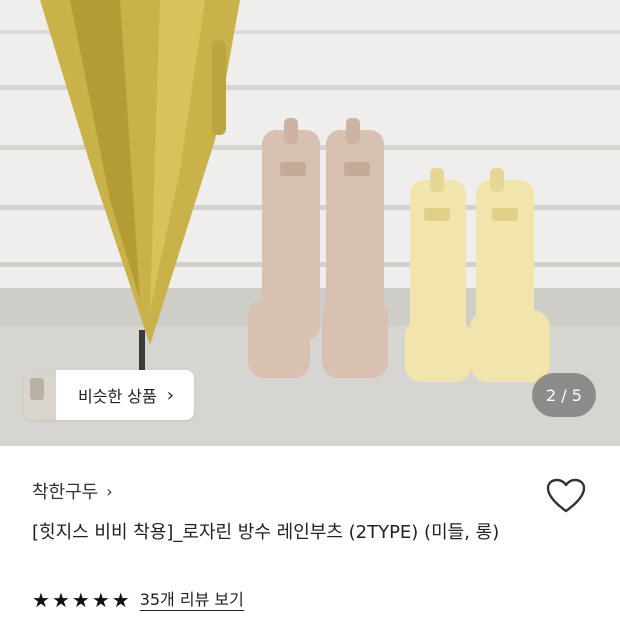 This screenshot has width=620, height=620. Describe the element at coordinates (65, 492) in the screenshot. I see `brand-name: 착한구두` at that location.